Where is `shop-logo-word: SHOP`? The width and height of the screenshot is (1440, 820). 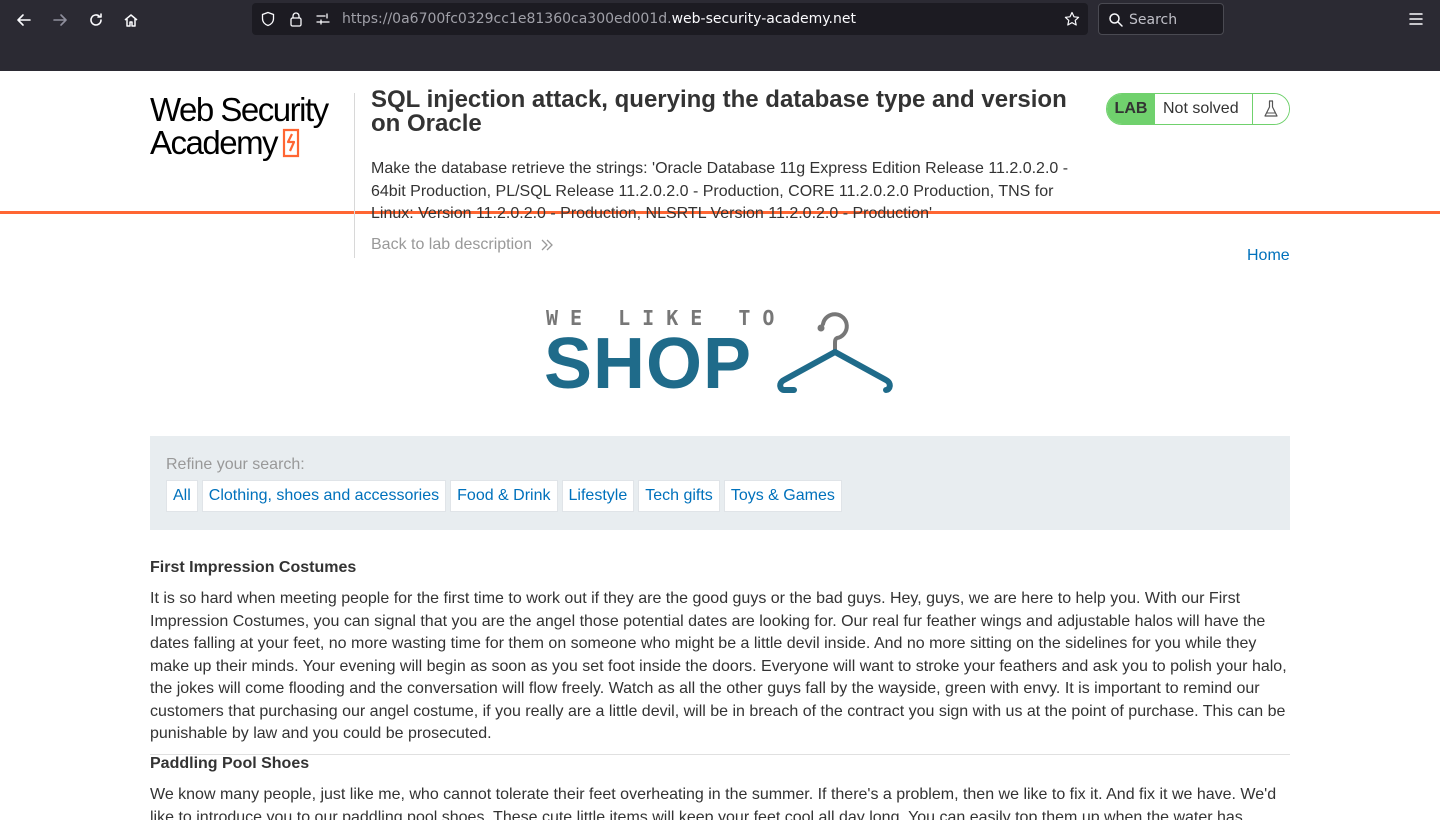
shop-logo-word: SHOP is located at coordinates (648, 364).